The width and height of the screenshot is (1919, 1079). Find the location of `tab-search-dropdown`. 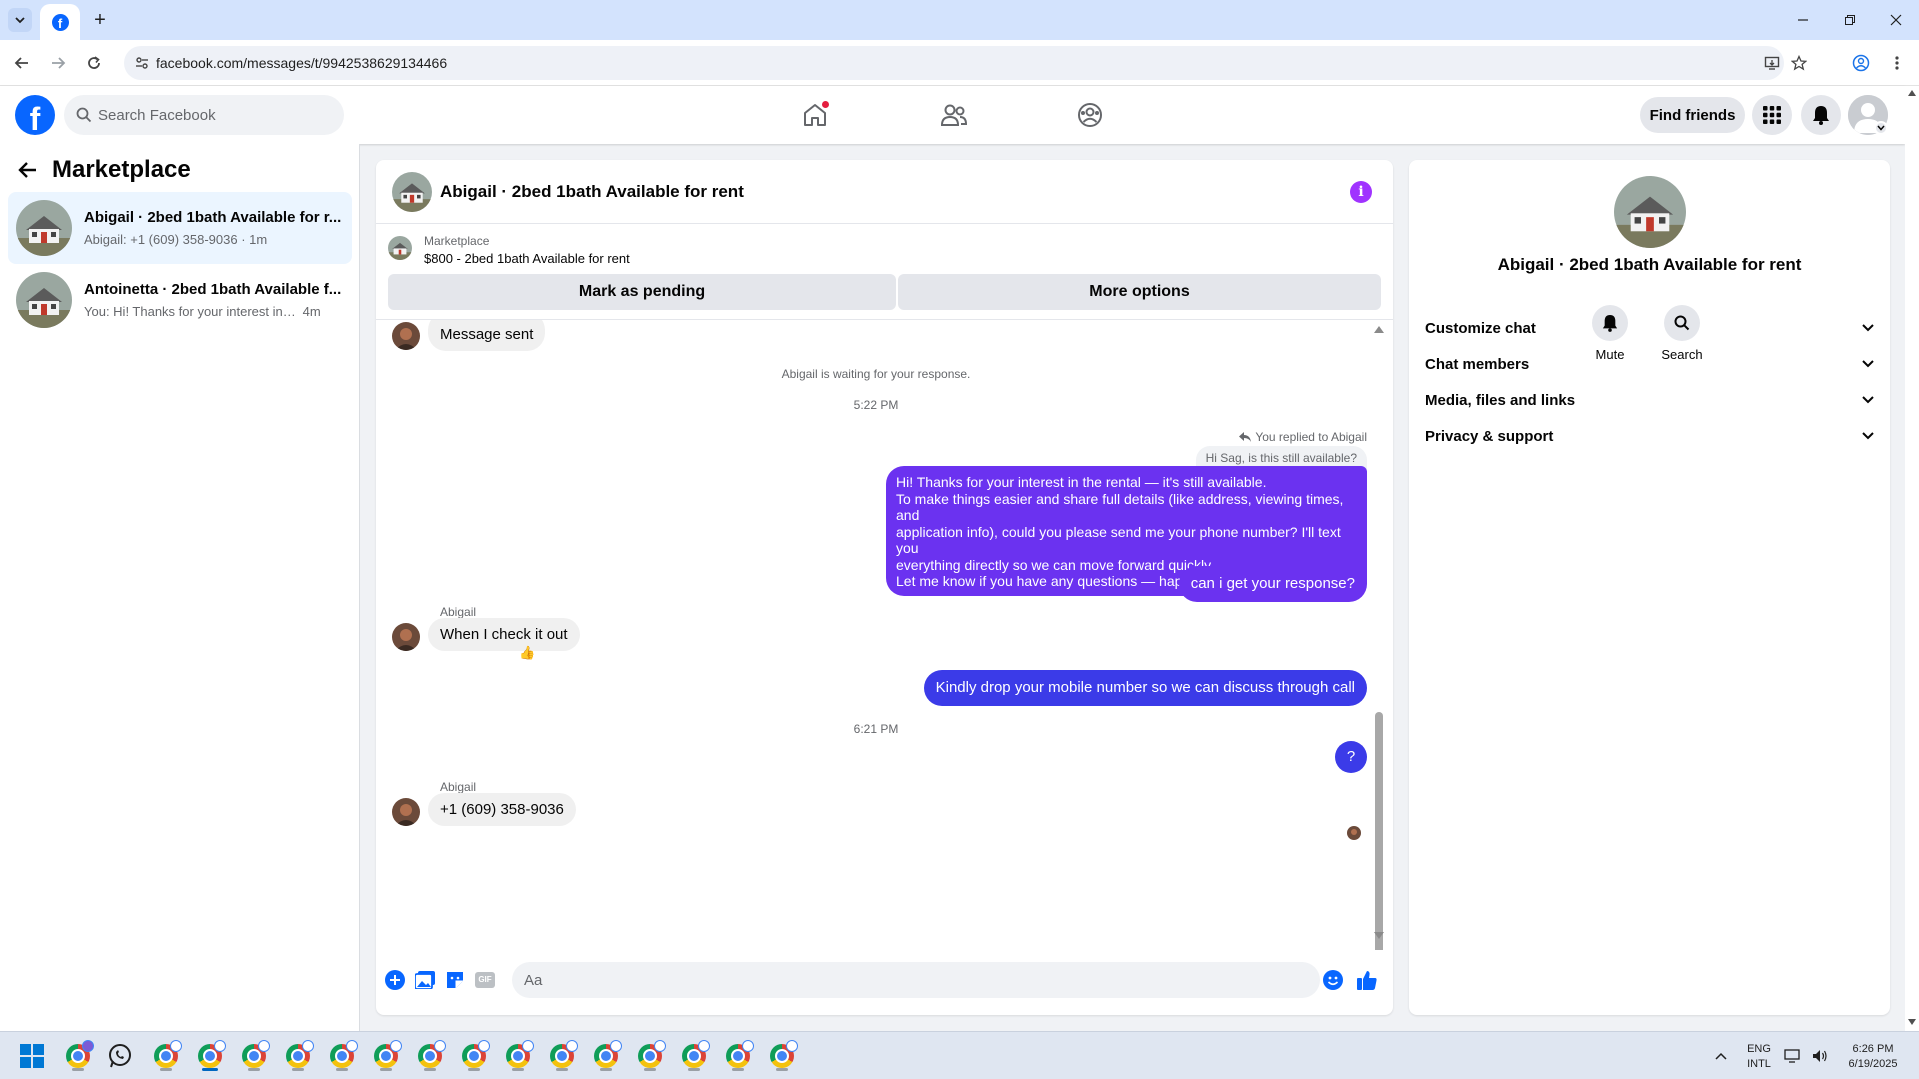

tab-search-dropdown is located at coordinates (20, 20).